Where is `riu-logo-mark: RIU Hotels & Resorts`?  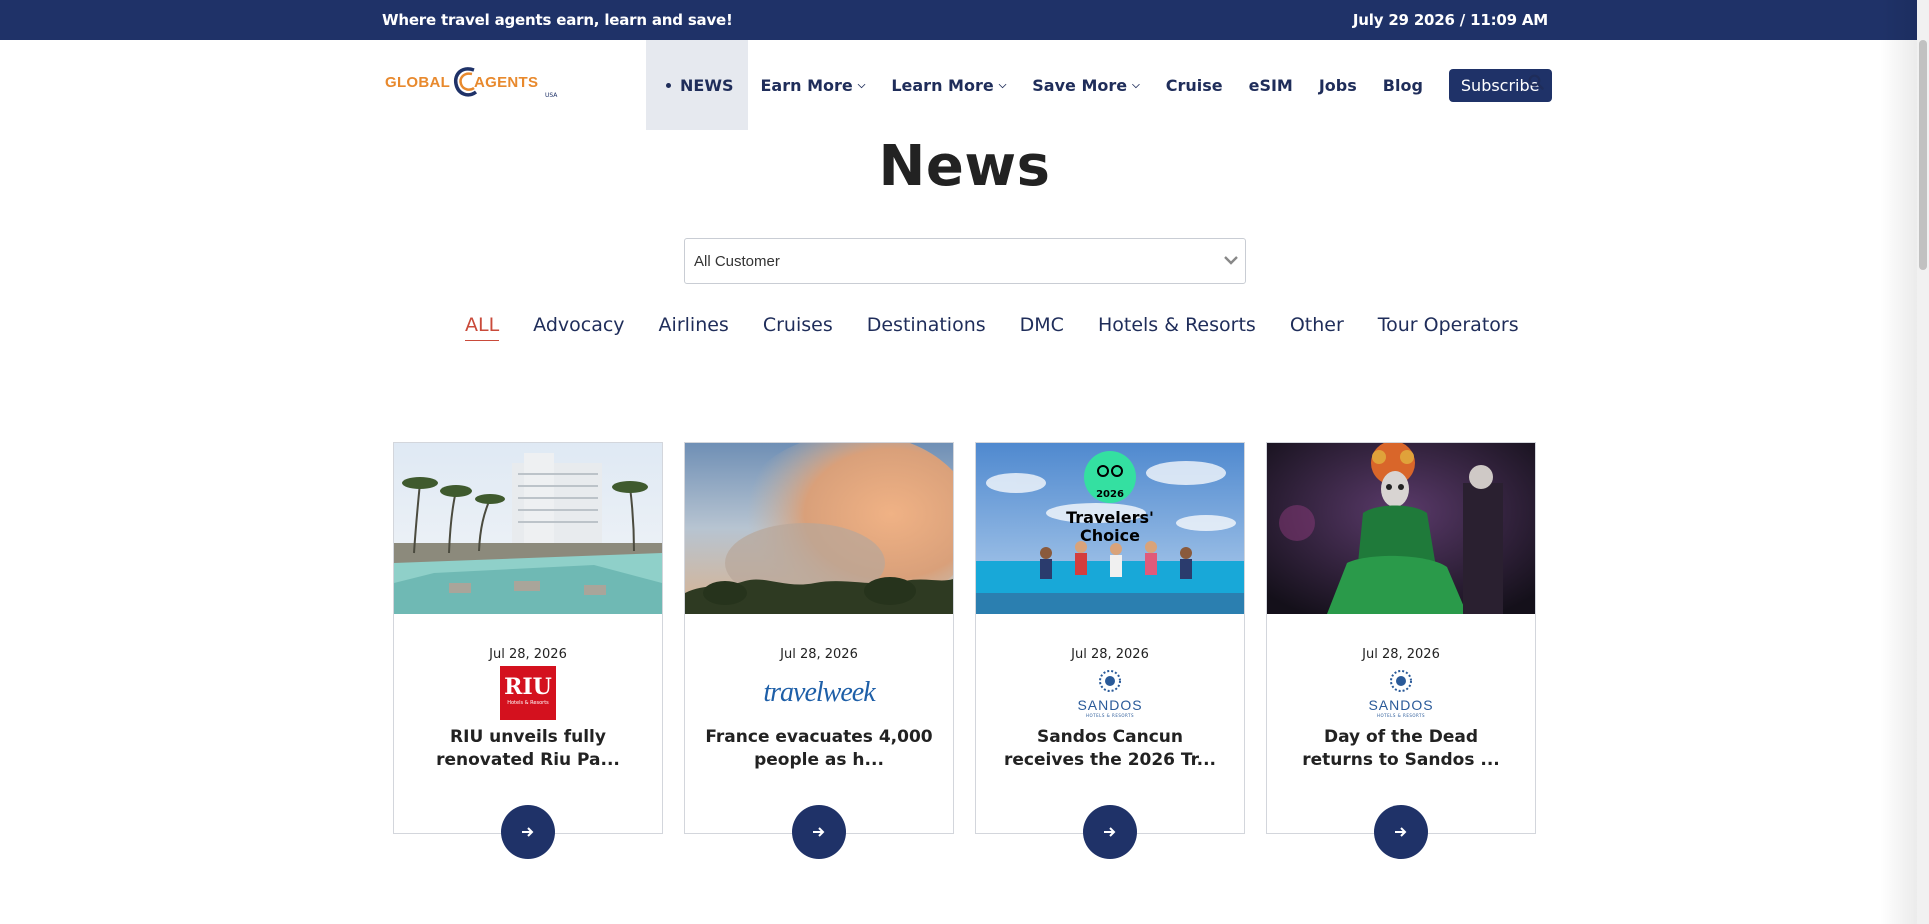
riu-logo-mark: RIU Hotels & Resorts is located at coordinates (528, 693).